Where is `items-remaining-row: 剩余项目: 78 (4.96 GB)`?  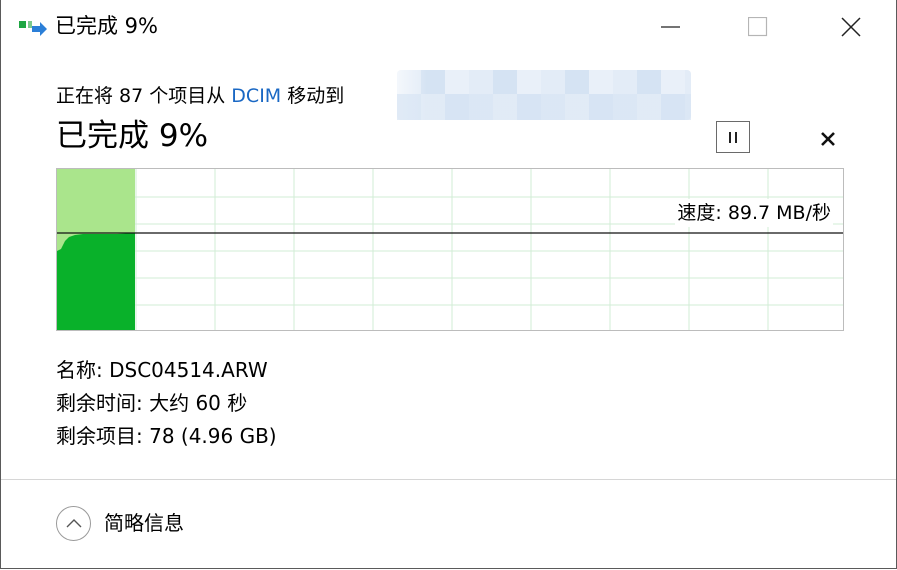
items-remaining-row: 剩余项目: 78 (4.96 GB) is located at coordinates (166, 436).